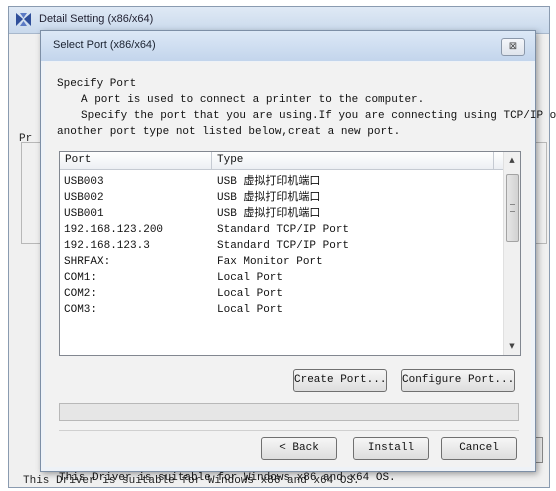  What do you see at coordinates (84, 198) in the screenshot?
I see `port-name: USB002` at bounding box center [84, 198].